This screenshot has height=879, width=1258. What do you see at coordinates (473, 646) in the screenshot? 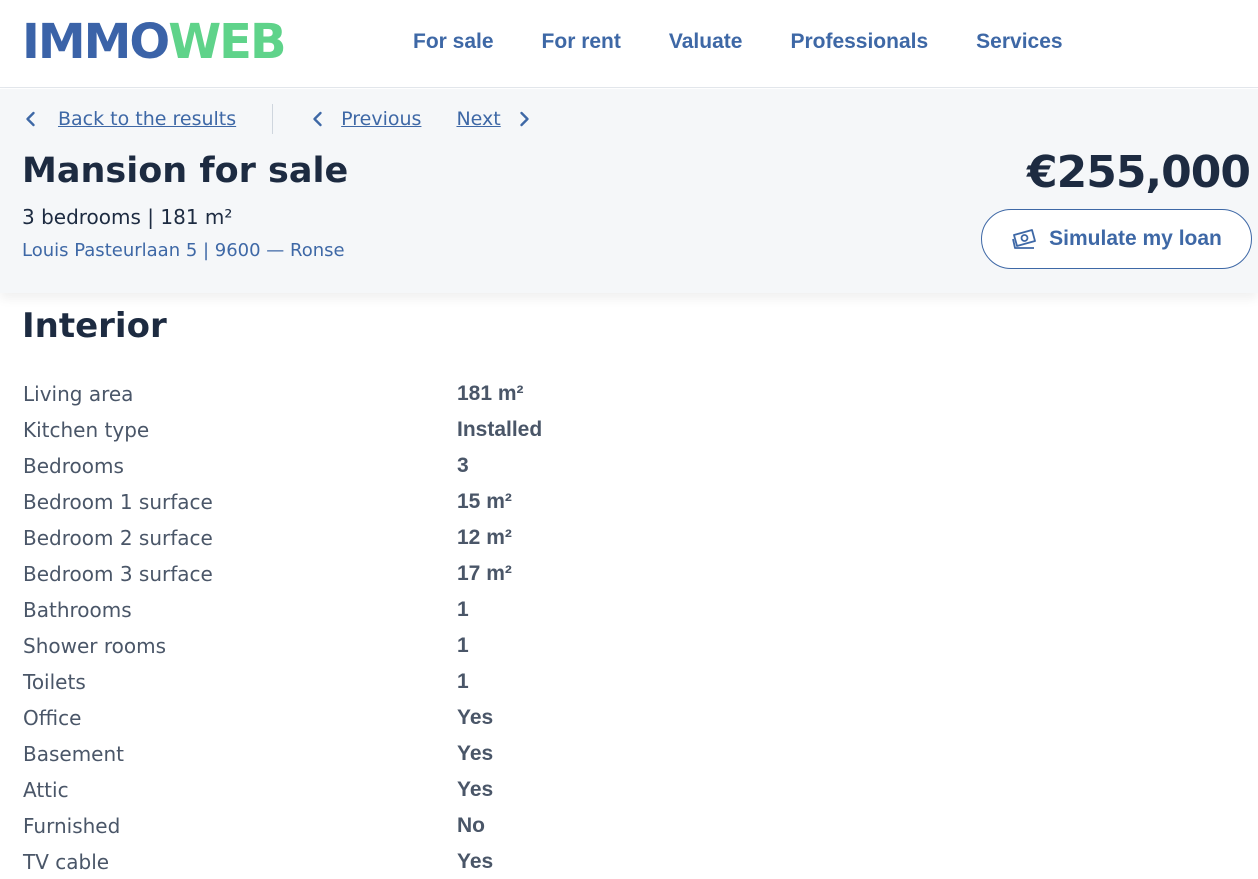
I see `spec-row: Shower rooms 1` at bounding box center [473, 646].